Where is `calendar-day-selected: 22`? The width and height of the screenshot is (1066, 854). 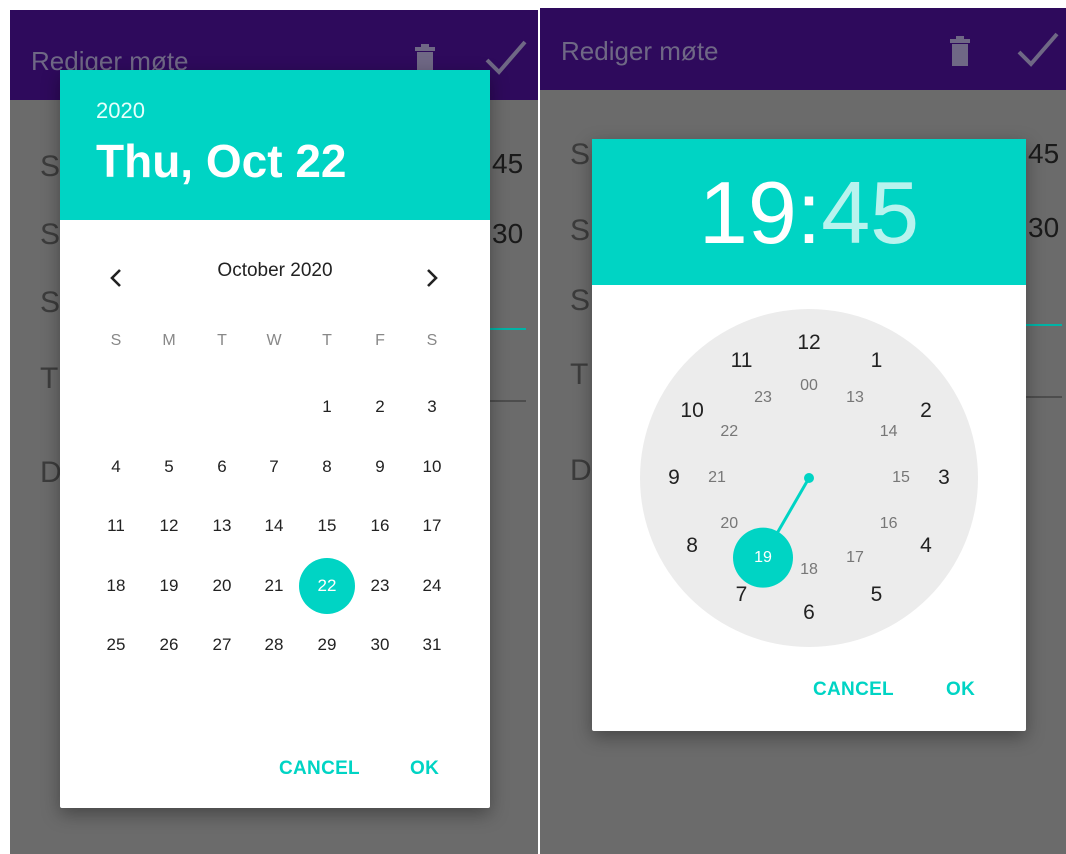 calendar-day-selected: 22 is located at coordinates (327, 586).